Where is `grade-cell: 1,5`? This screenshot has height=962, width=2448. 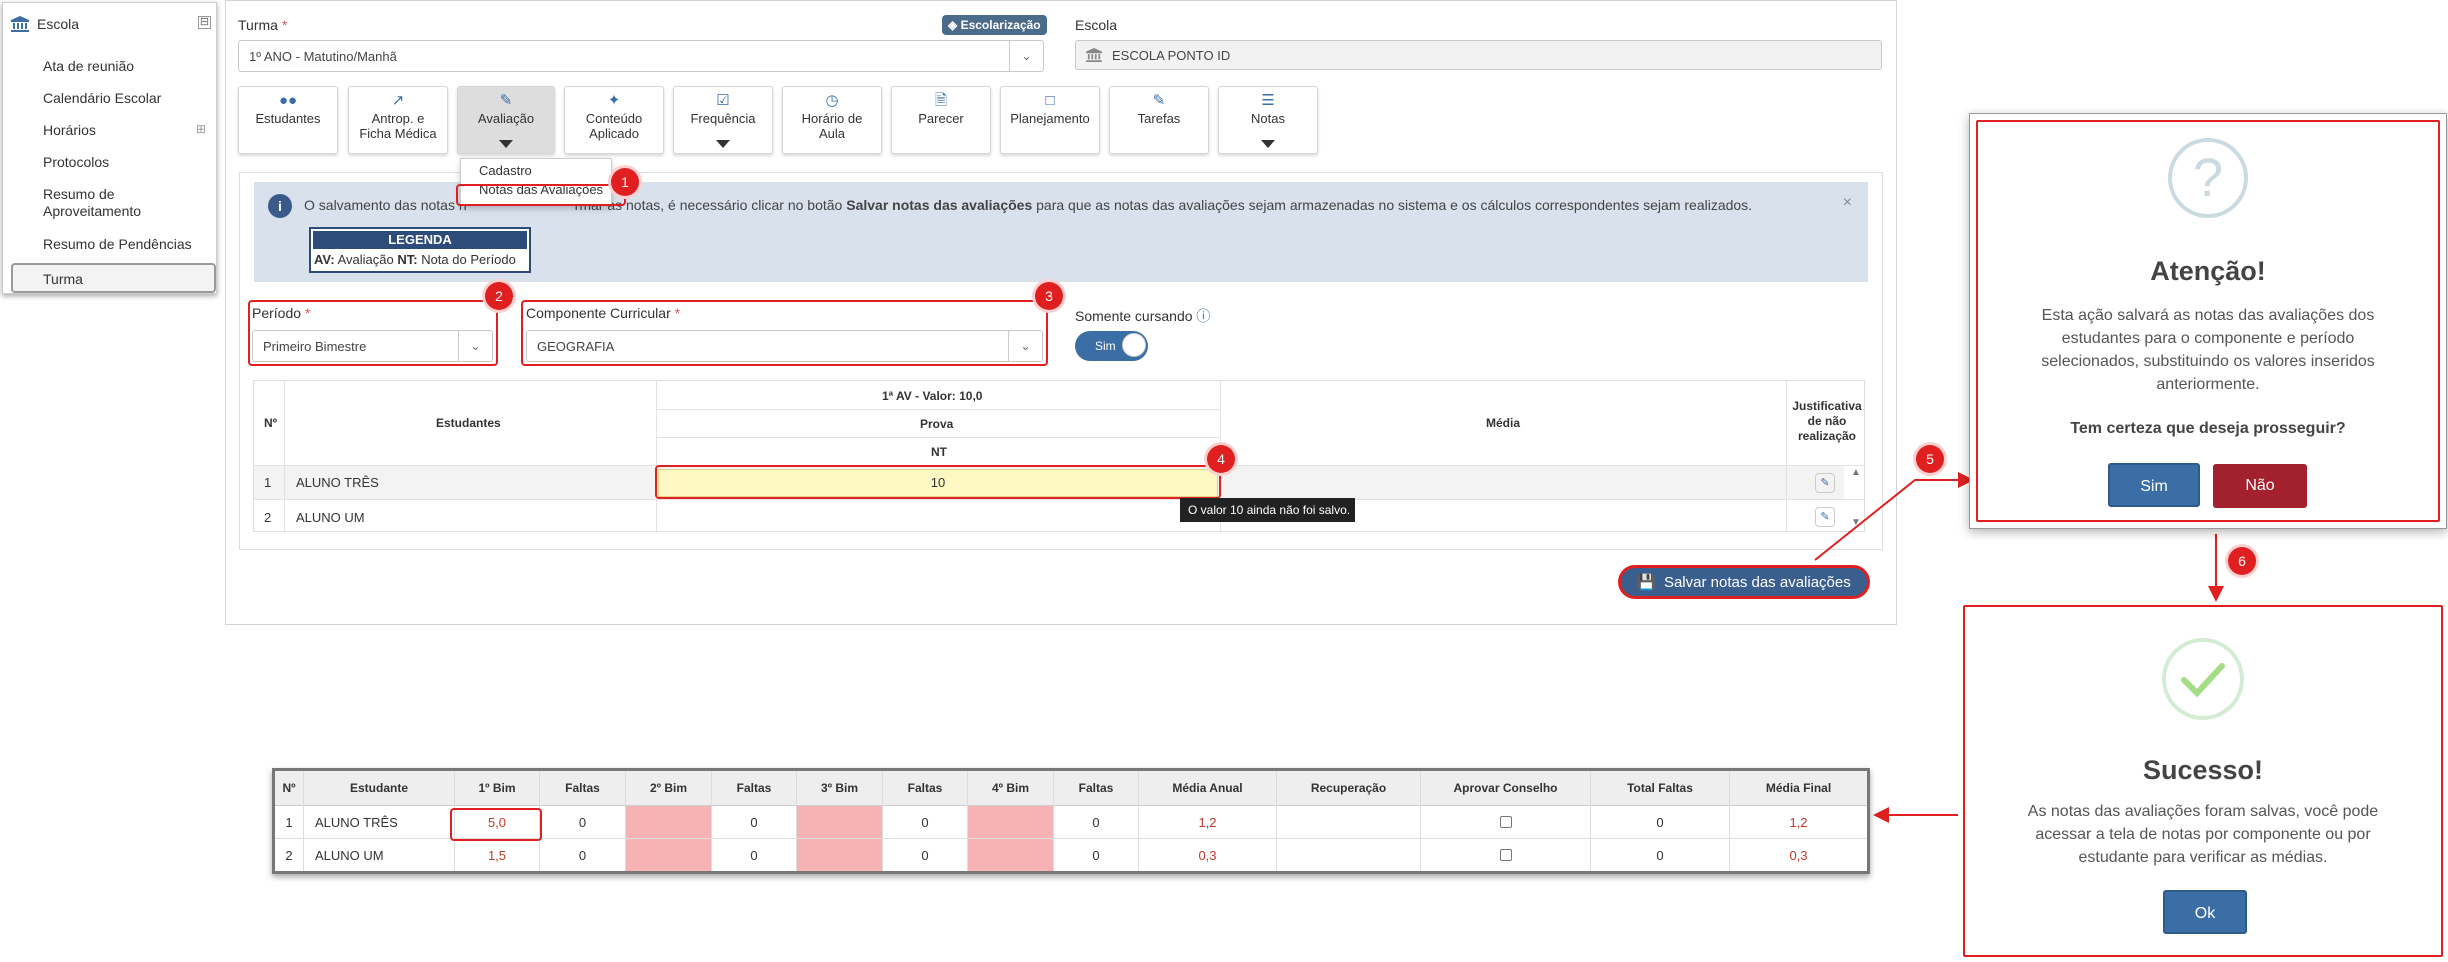 grade-cell: 1,5 is located at coordinates (497, 855).